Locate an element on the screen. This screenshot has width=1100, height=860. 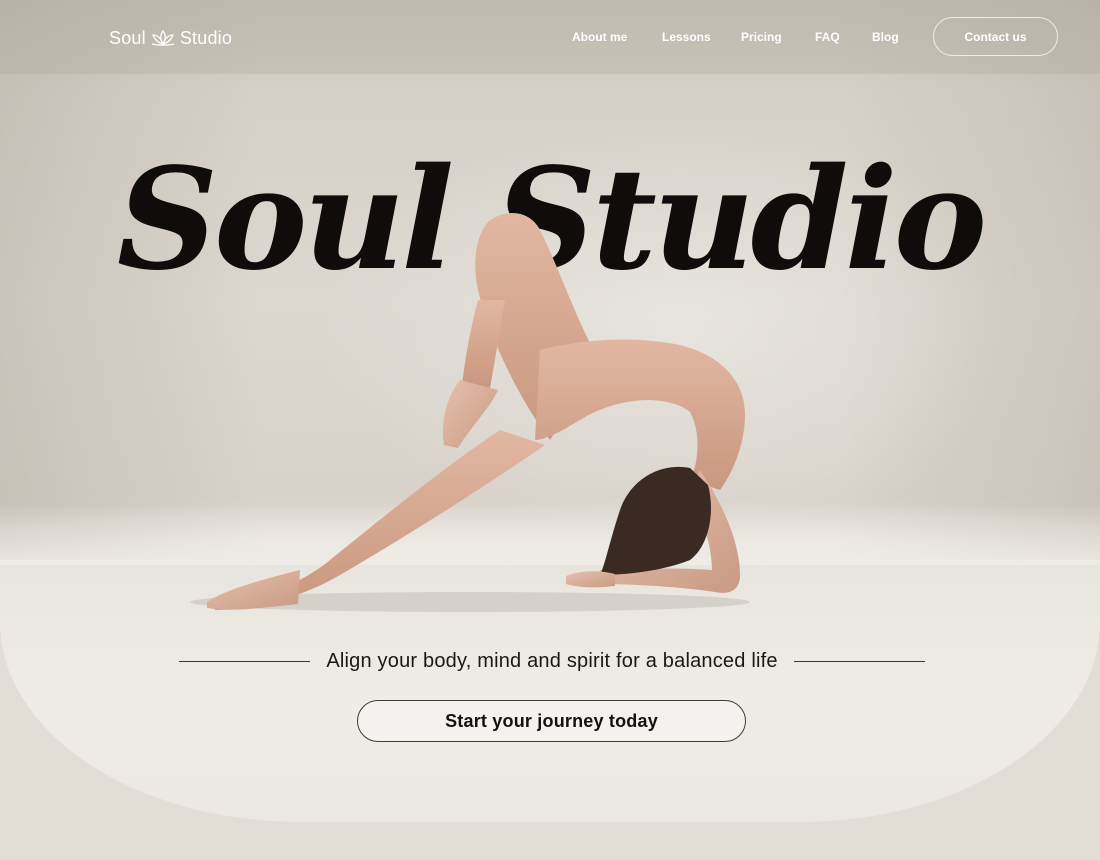
tagline-divider-right is located at coordinates (859, 661).